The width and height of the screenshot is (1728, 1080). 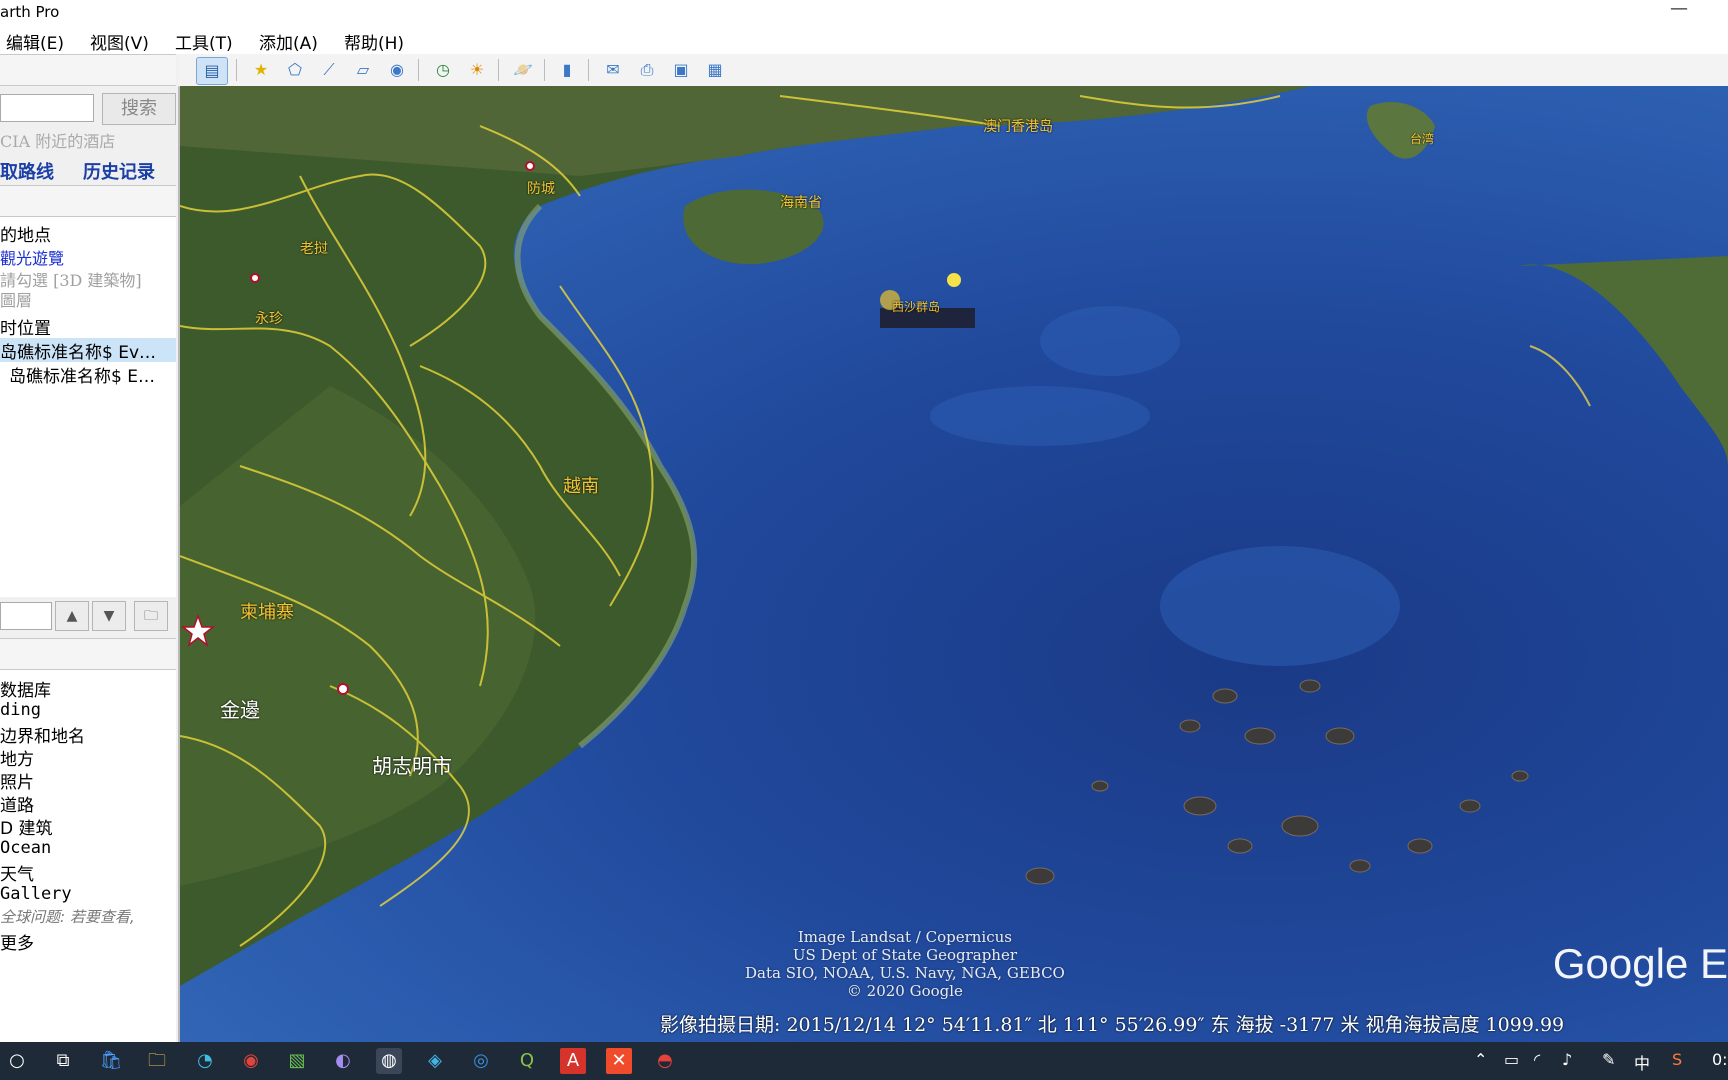 What do you see at coordinates (389, 1061) in the screenshot?
I see `google-earth-icon: ◍` at bounding box center [389, 1061].